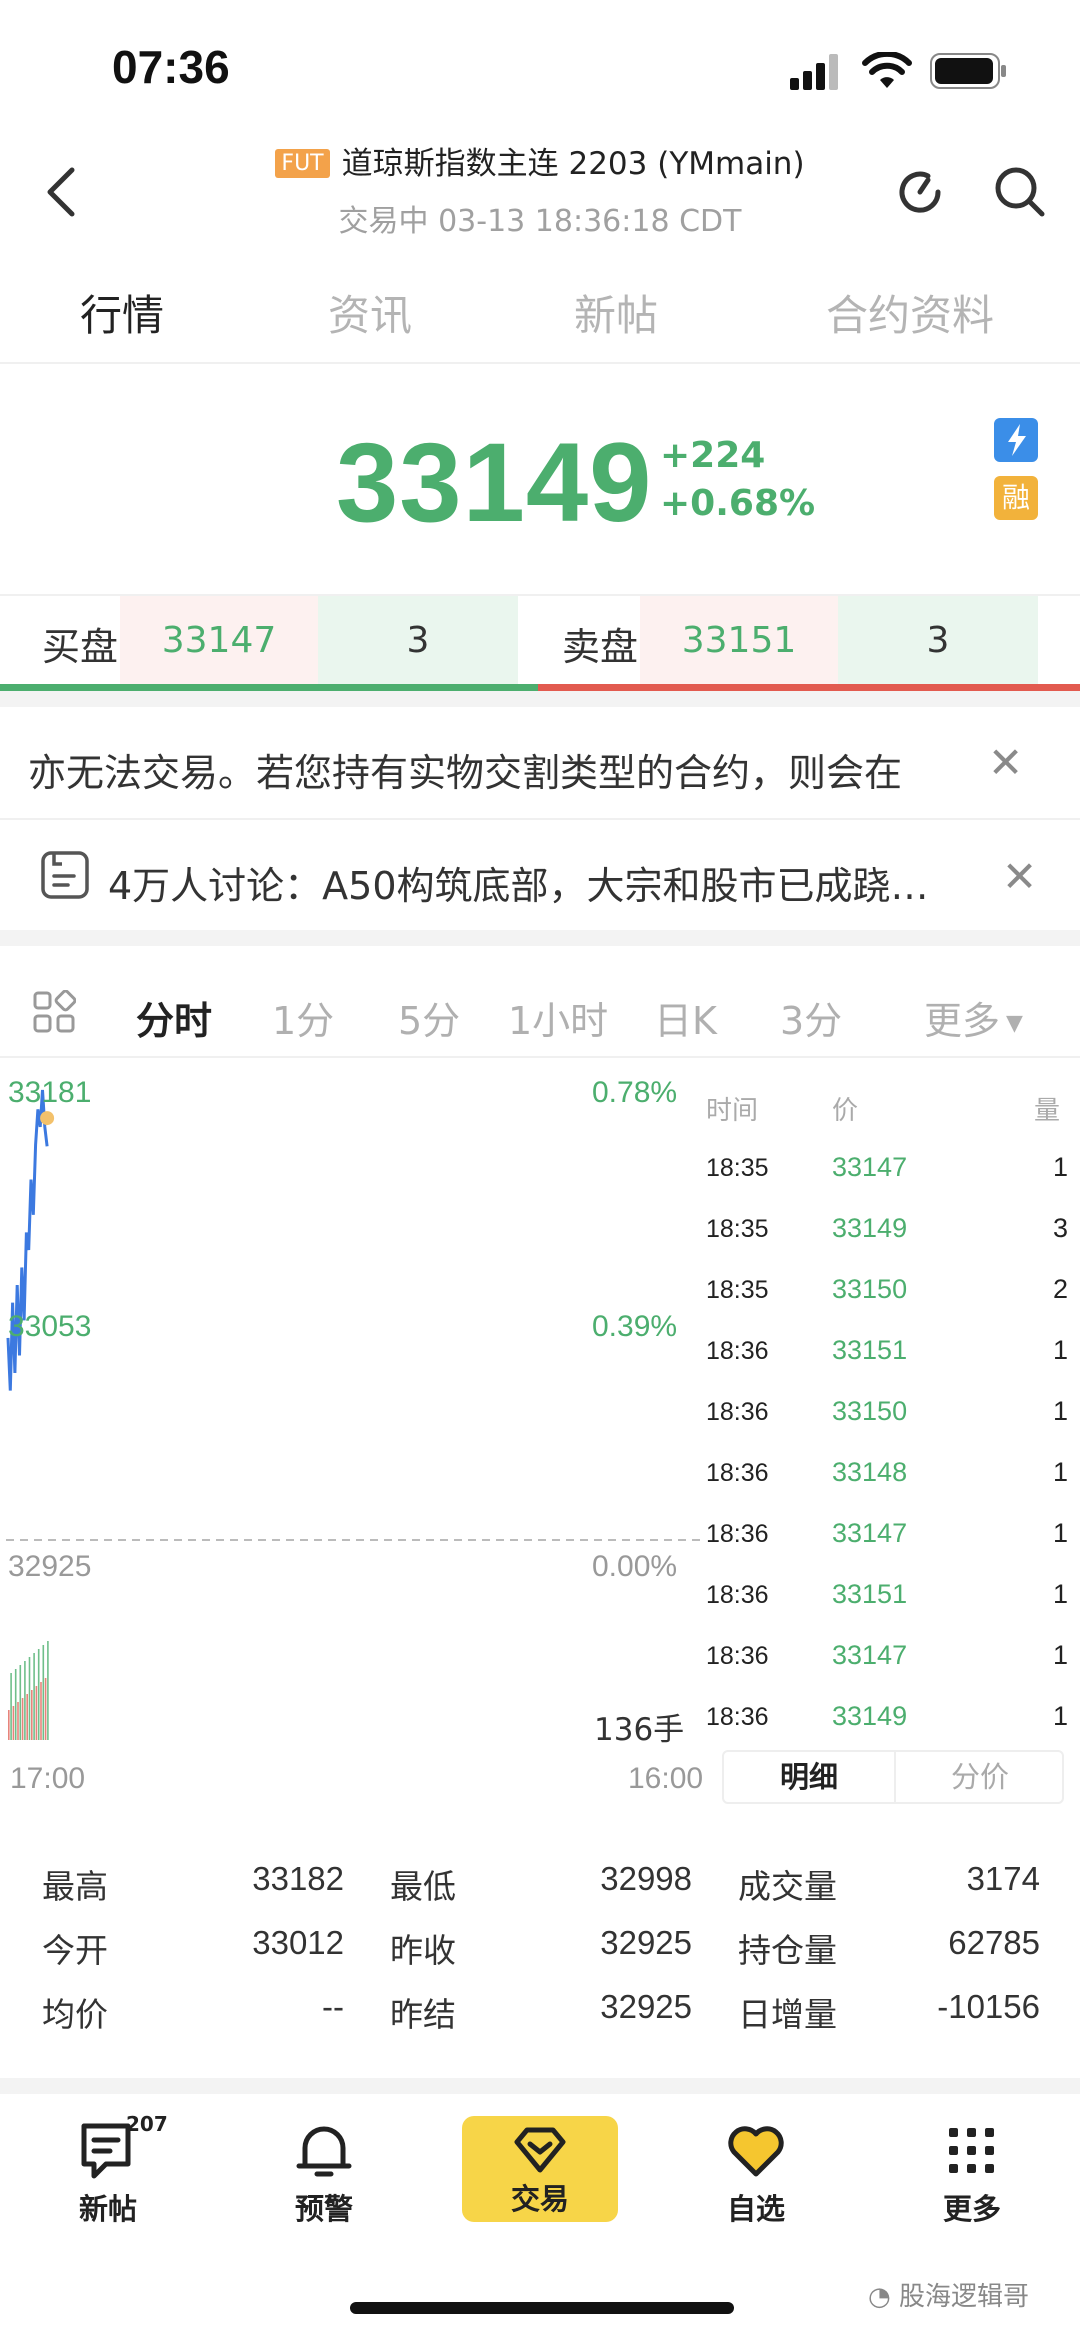 This screenshot has width=1080, height=2337. What do you see at coordinates (666, 1778) in the screenshot?
I see `x-label-end: 16:00` at bounding box center [666, 1778].